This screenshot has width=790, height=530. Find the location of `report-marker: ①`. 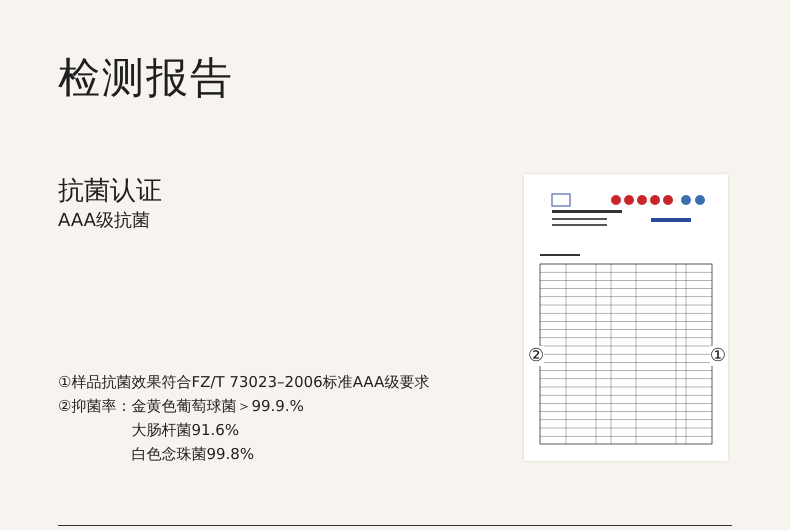

report-marker: ① is located at coordinates (718, 356).